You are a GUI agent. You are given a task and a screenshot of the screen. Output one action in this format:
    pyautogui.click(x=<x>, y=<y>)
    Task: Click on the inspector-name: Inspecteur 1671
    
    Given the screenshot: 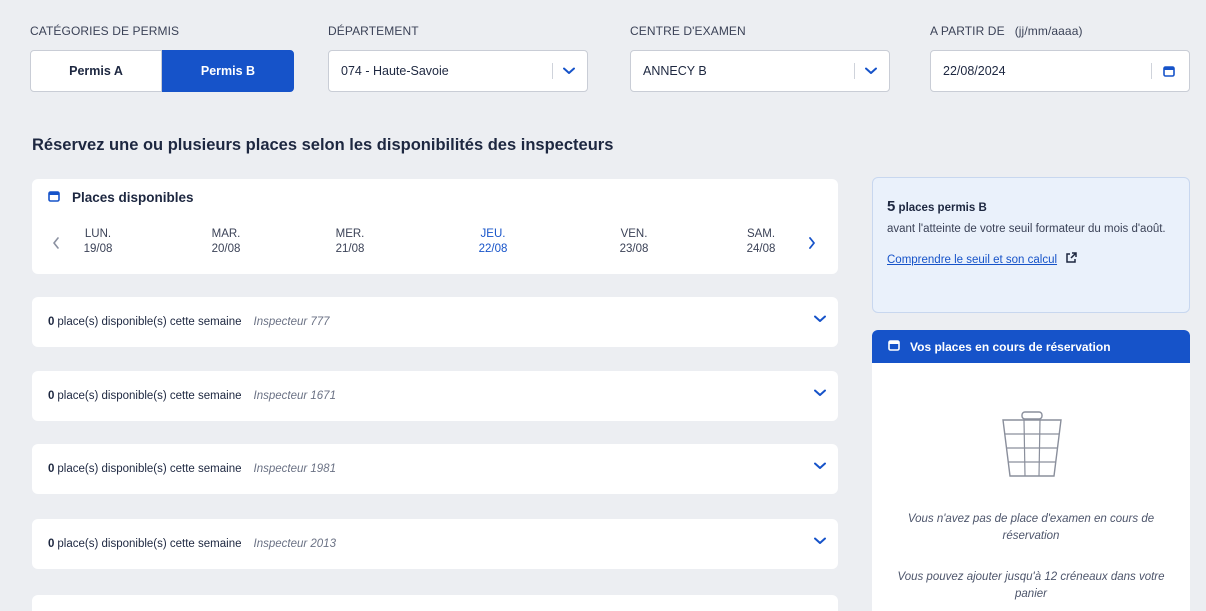 What is the action you would take?
    pyautogui.click(x=294, y=396)
    